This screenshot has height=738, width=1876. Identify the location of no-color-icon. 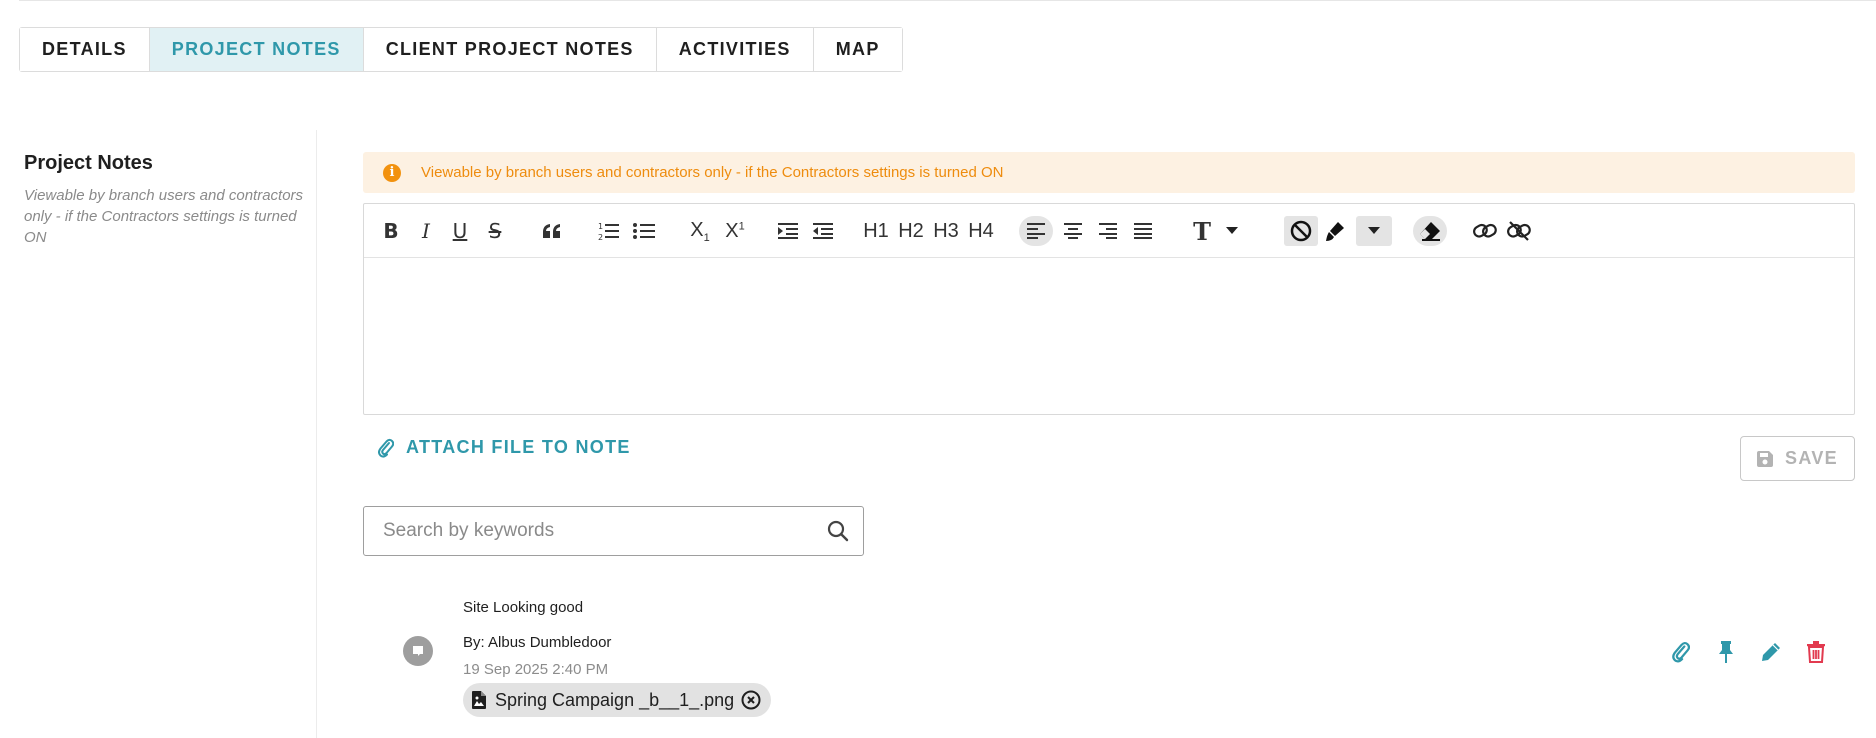
(1301, 231).